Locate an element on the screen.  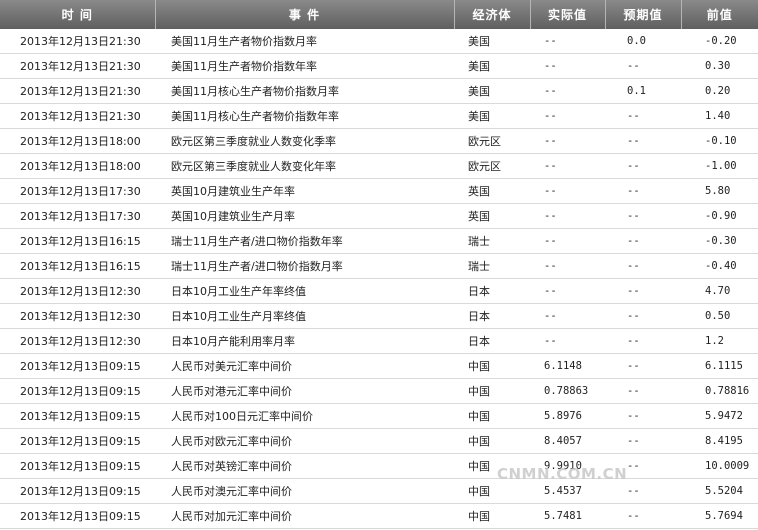
cell-event: 美国11月生产者物价指数年率 is located at coordinates (304, 66).